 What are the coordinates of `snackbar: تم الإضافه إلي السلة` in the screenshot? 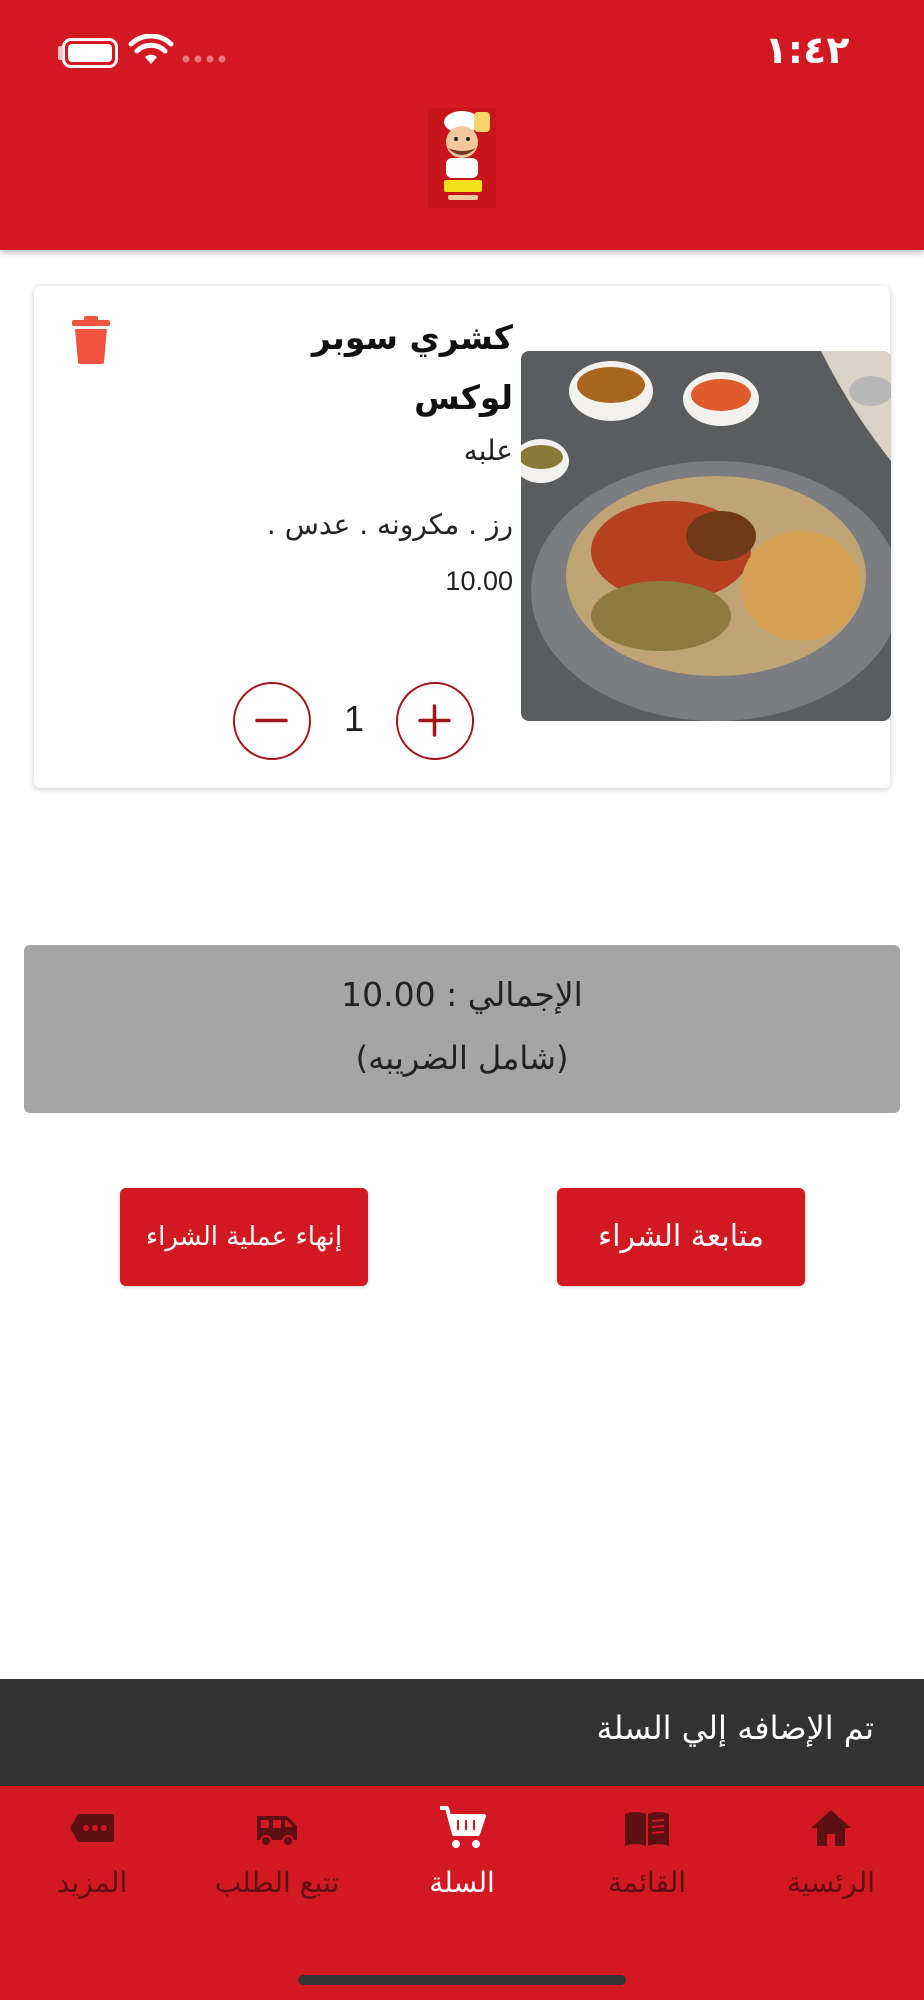 It's located at (462, 1732).